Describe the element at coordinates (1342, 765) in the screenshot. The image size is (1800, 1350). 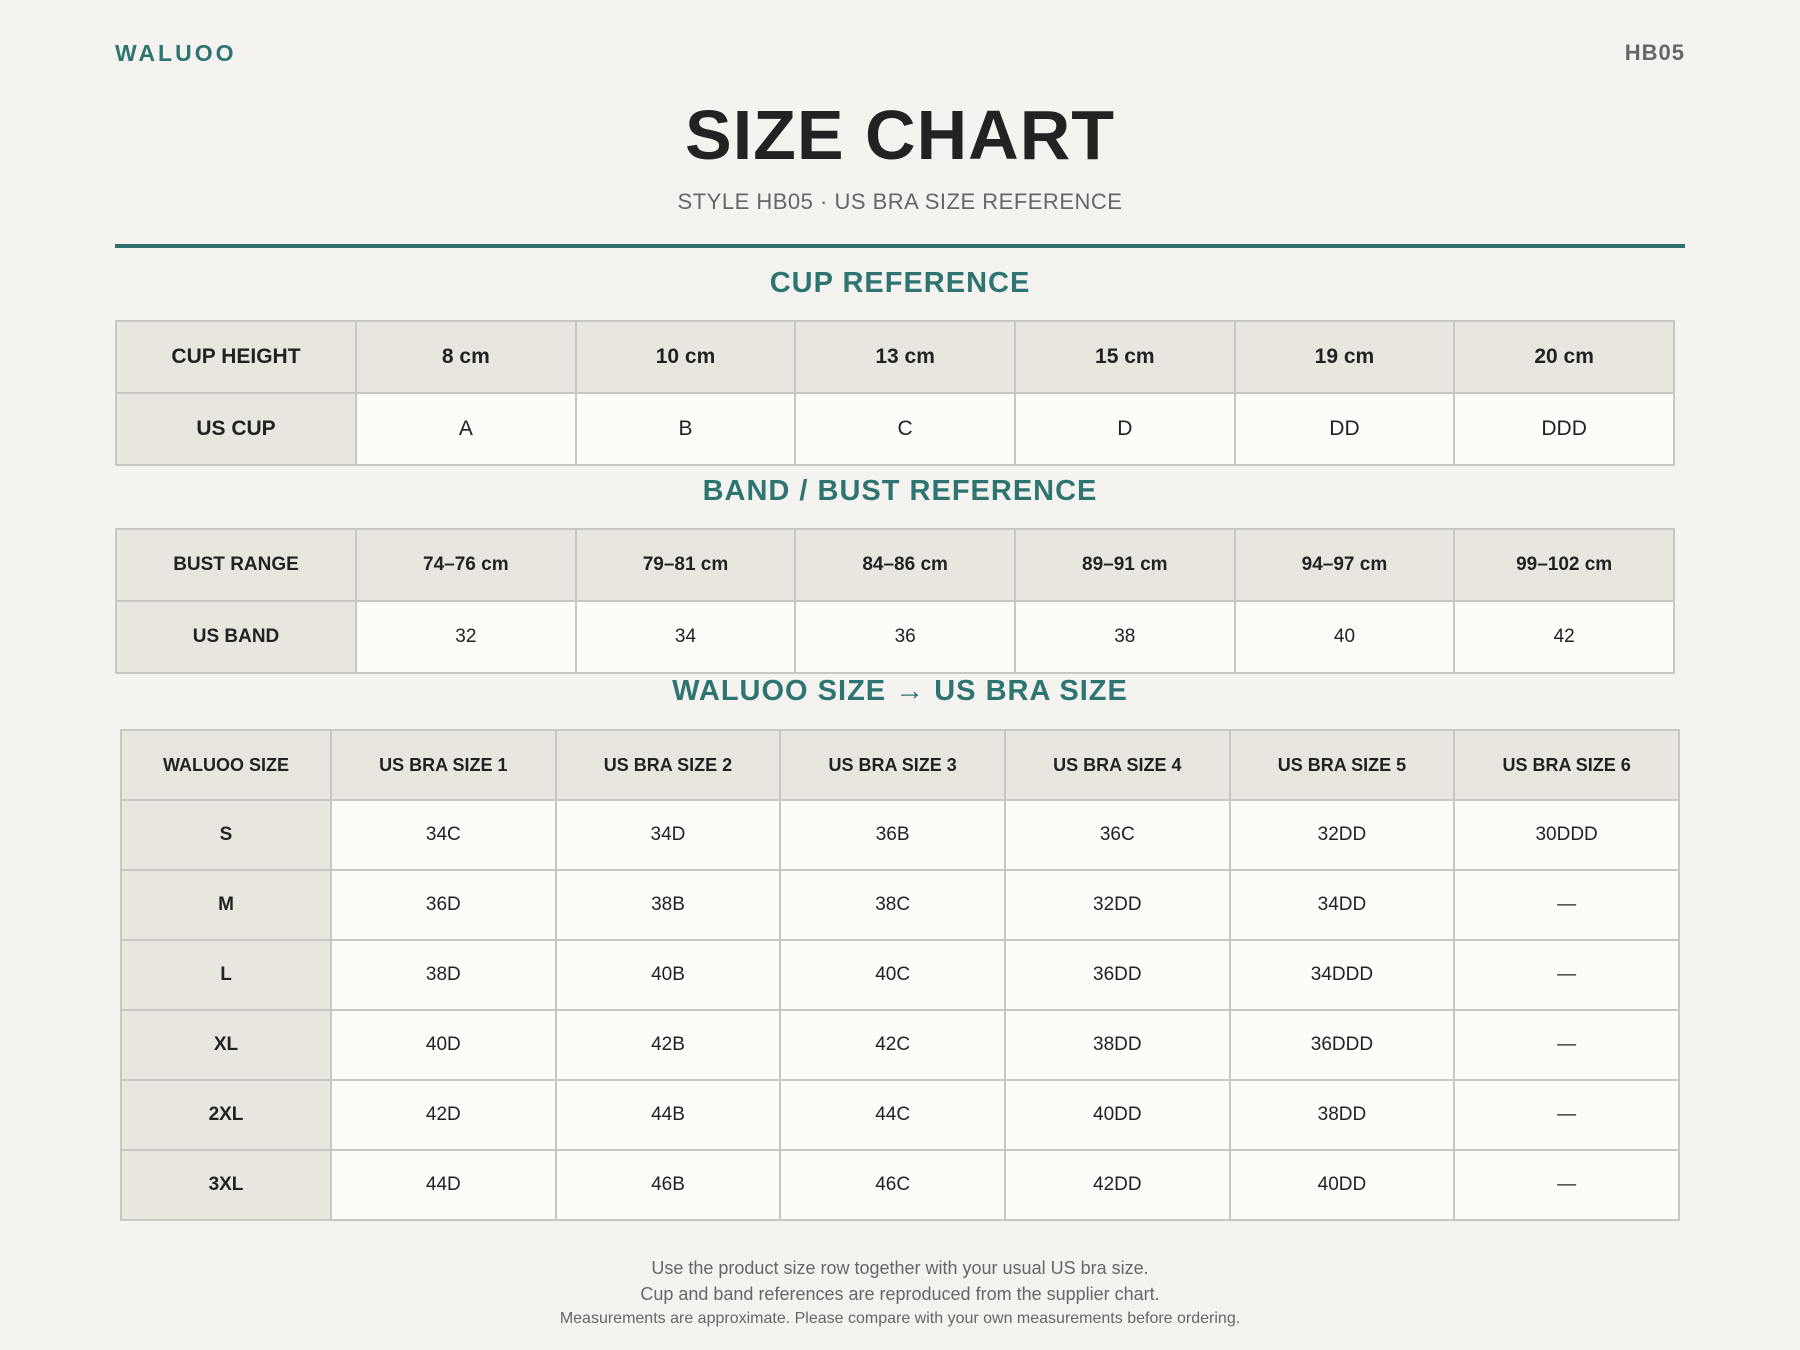
I see `column-header: US BRA SIZE 5` at that location.